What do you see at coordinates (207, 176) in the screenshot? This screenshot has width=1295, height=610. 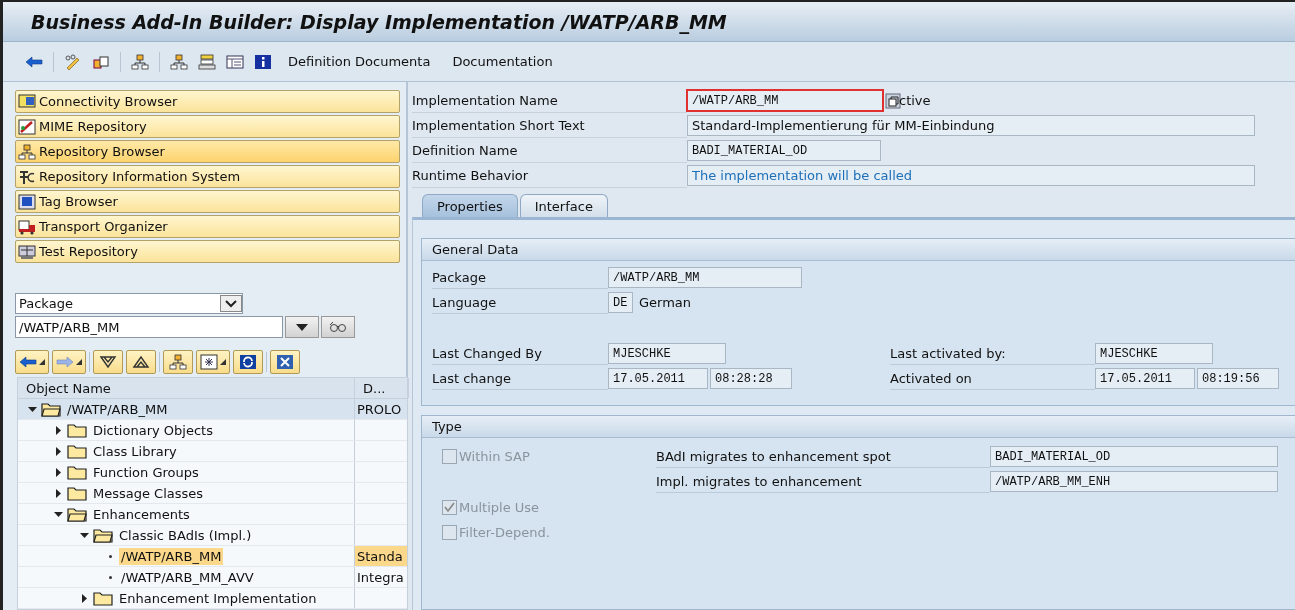 I see `navigator-button: Repository Information System` at bounding box center [207, 176].